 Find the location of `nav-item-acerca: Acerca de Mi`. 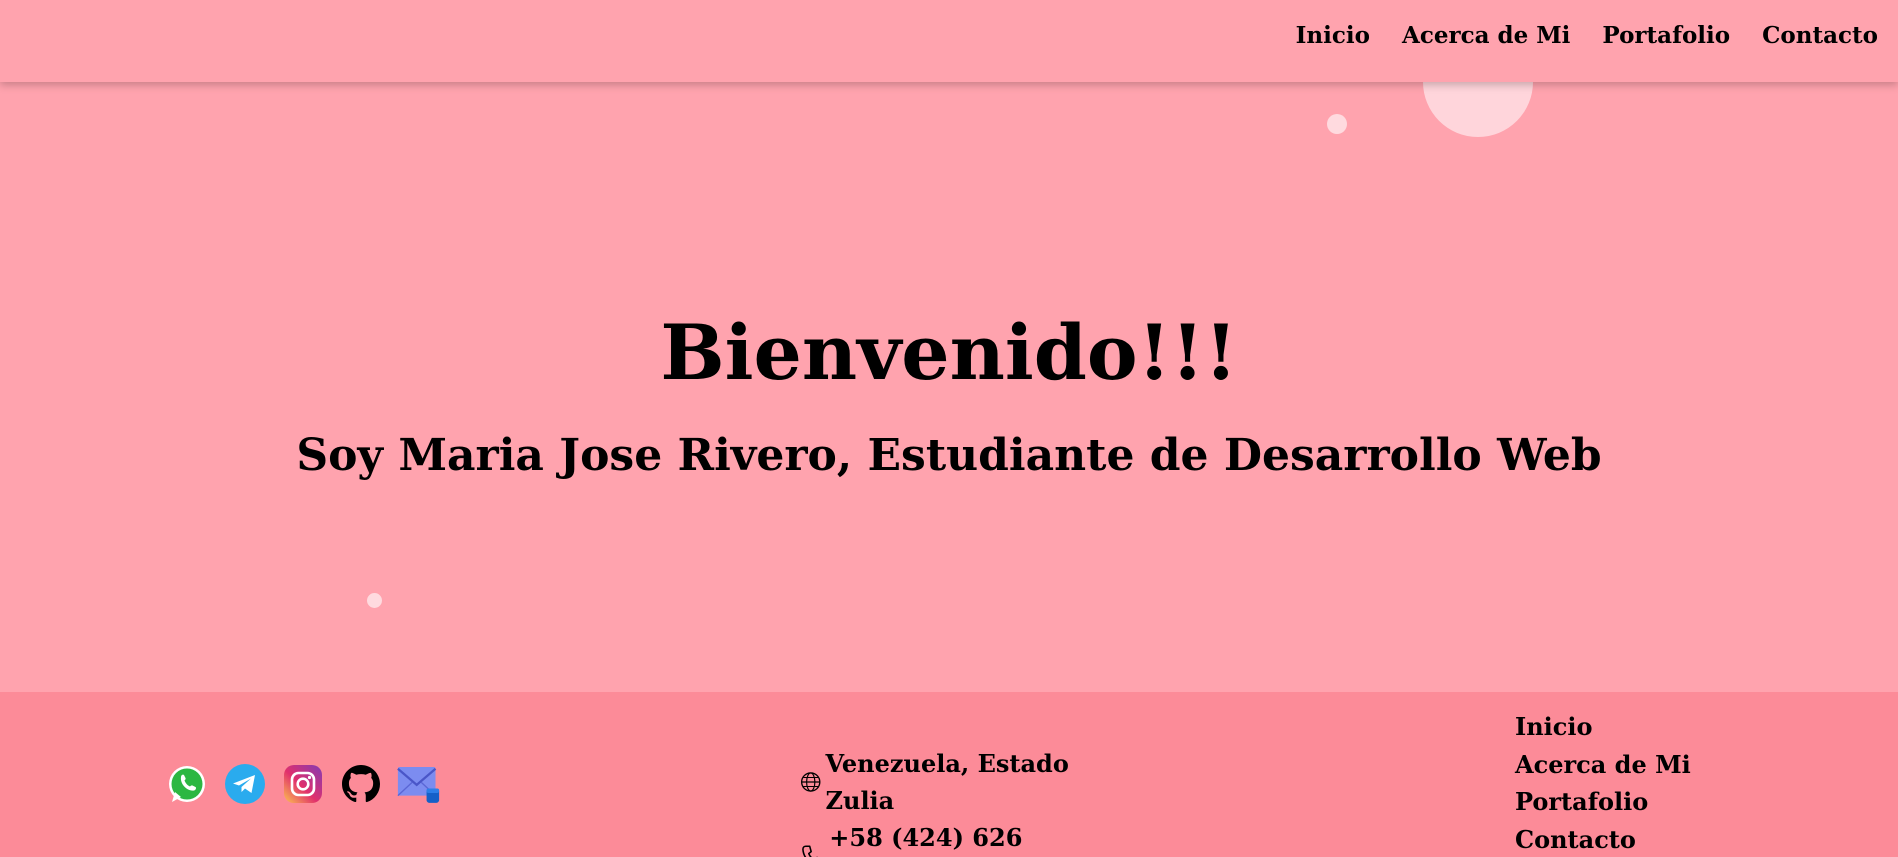

nav-item-acerca: Acerca de Mi is located at coordinates (1486, 35).